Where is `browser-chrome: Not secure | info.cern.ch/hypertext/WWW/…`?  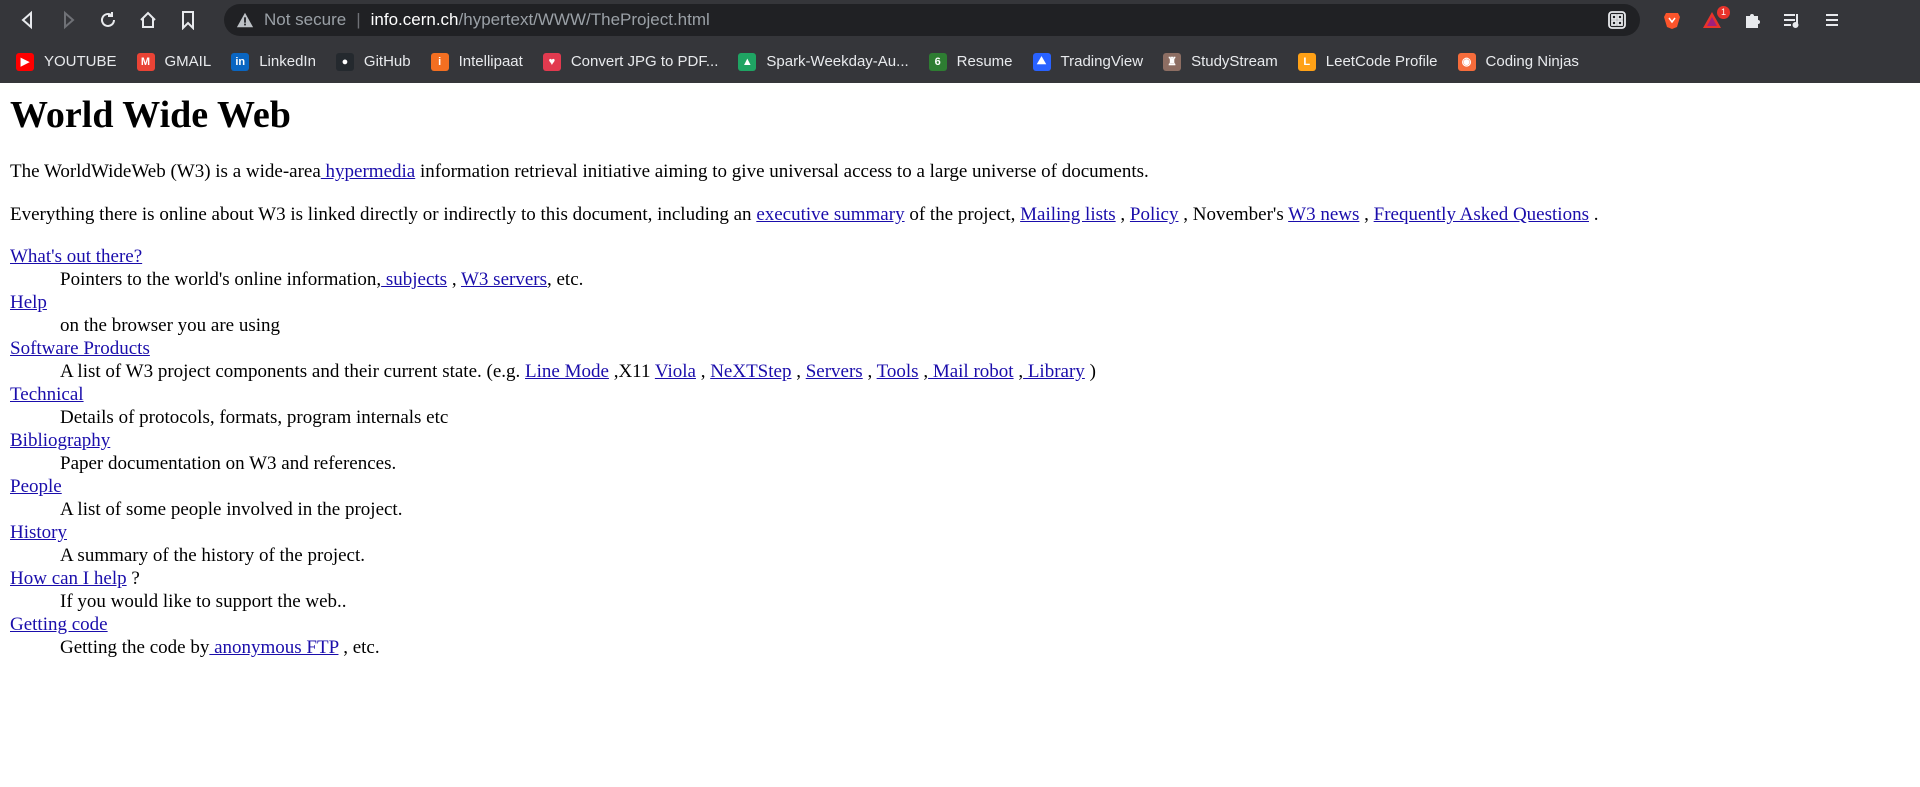
browser-chrome: Not secure | info.cern.ch/hypertext/WWW/… is located at coordinates (960, 41).